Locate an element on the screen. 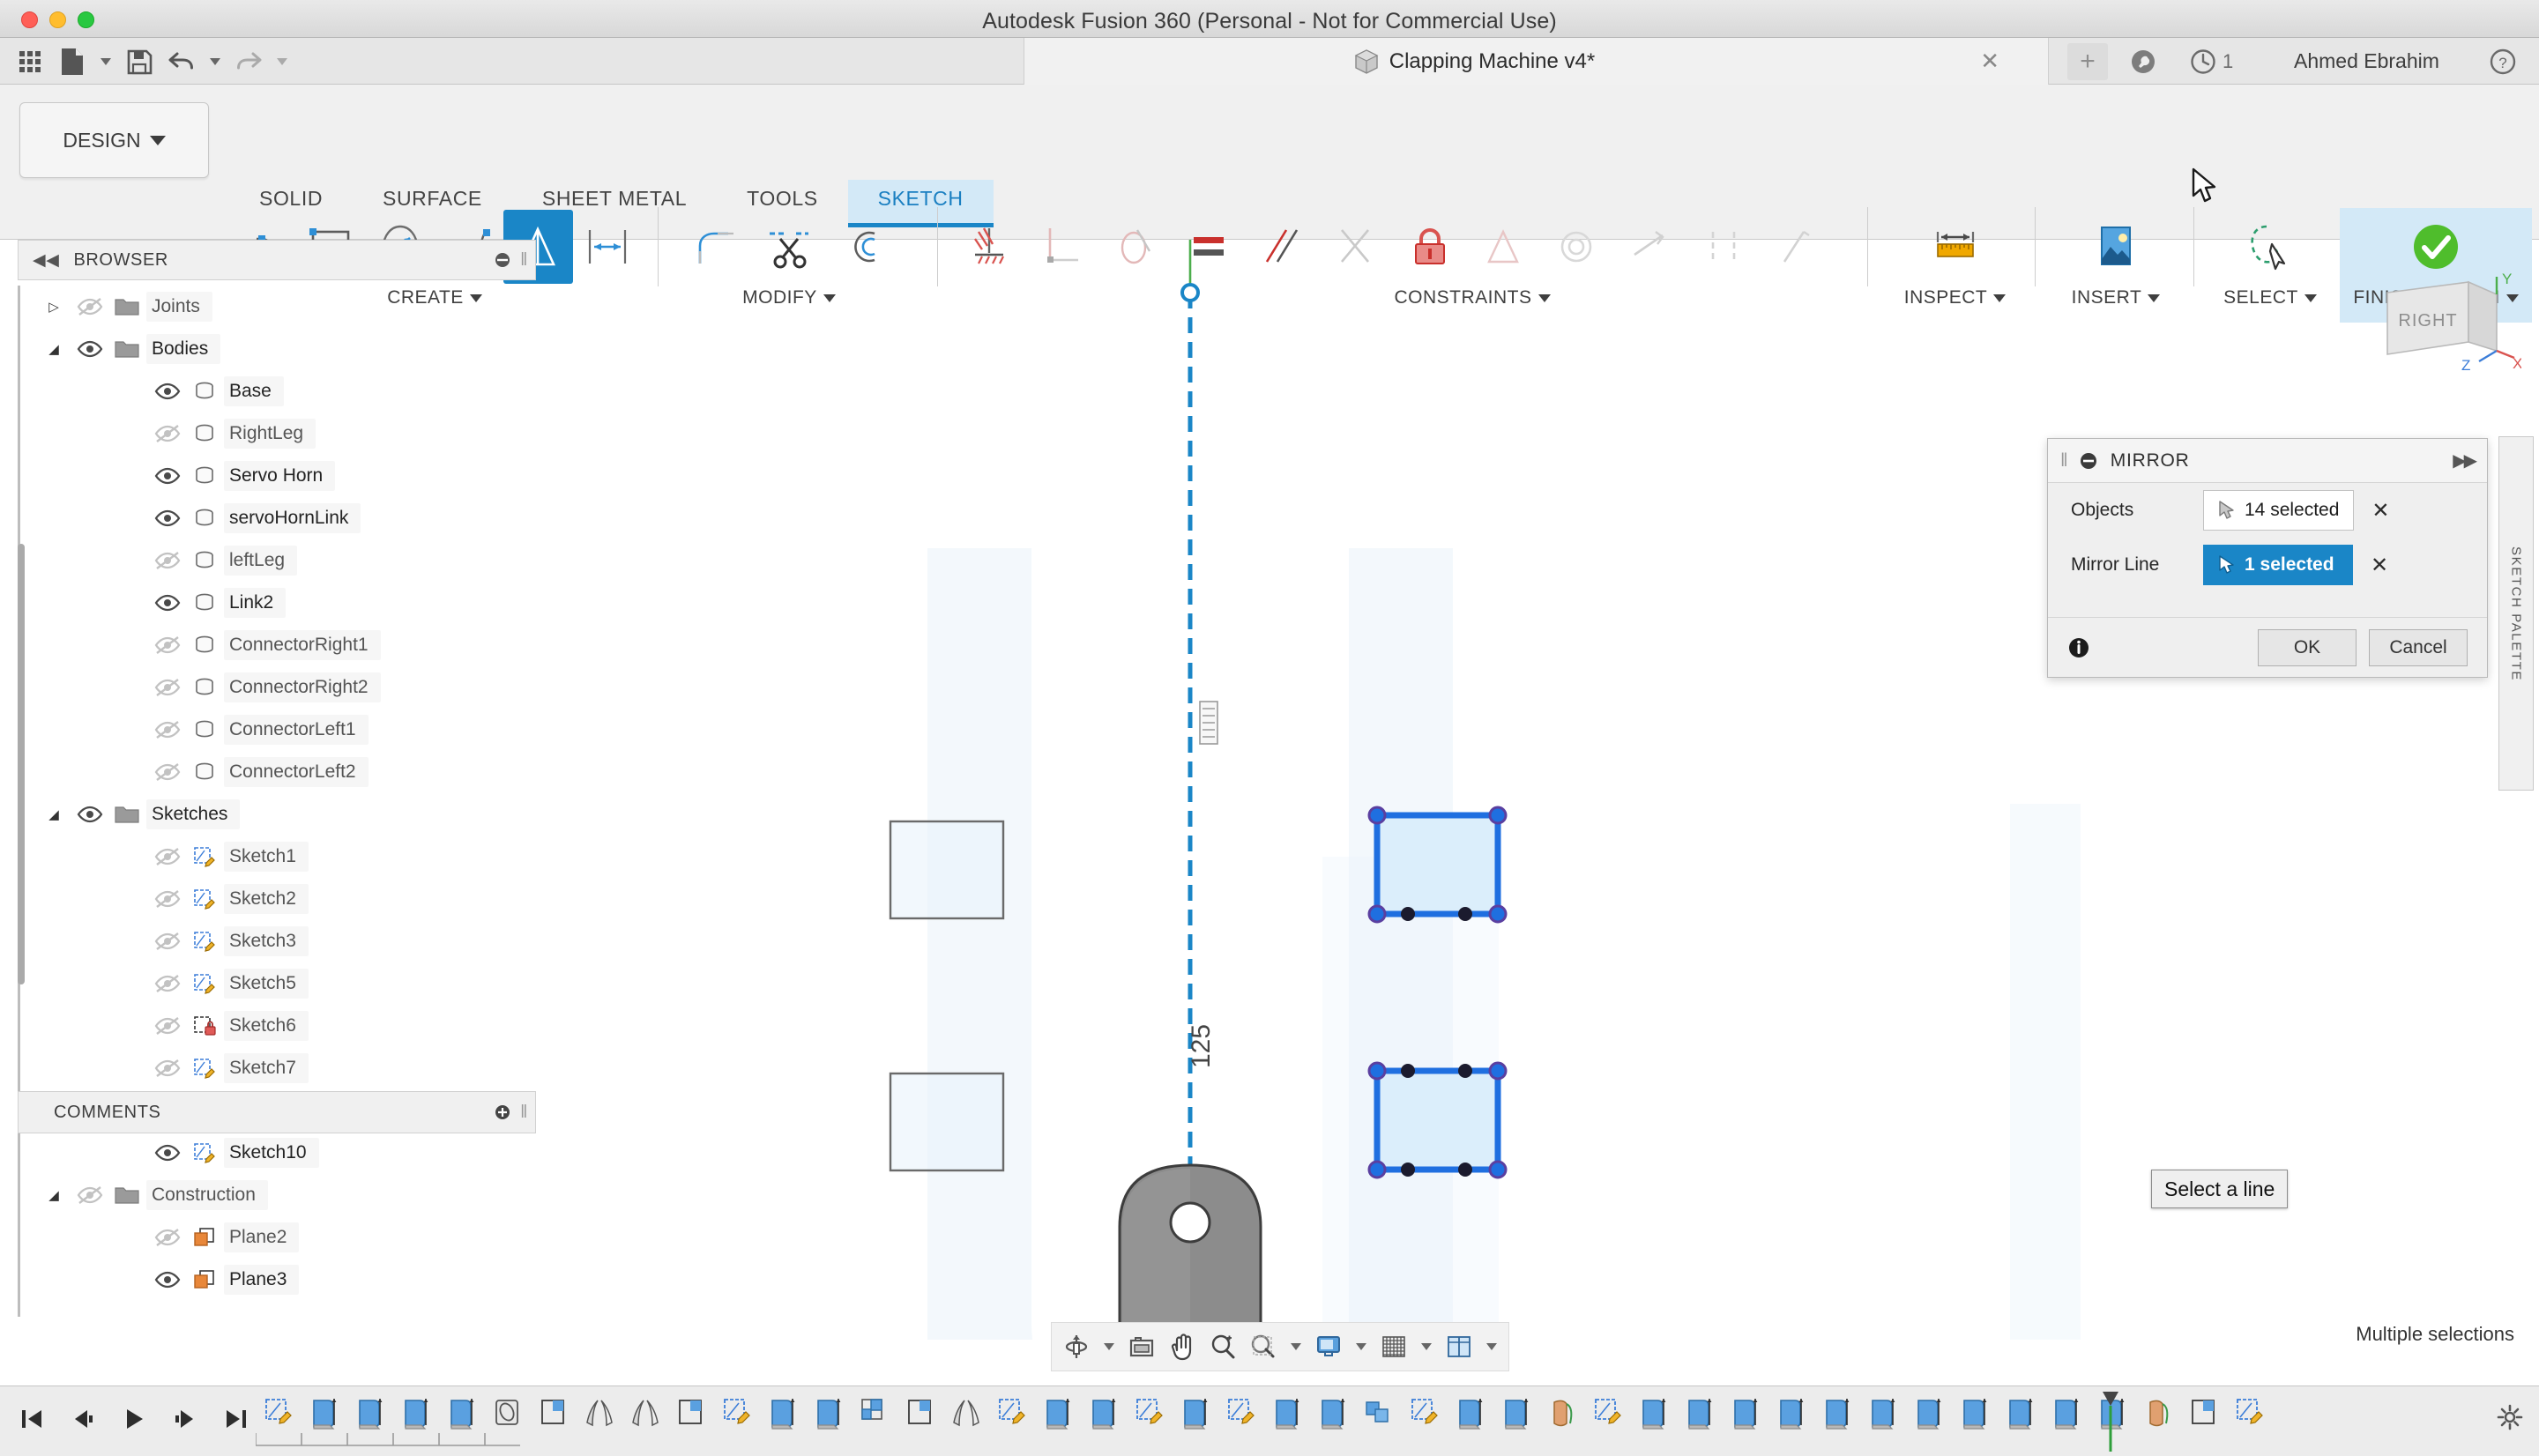  save-icon is located at coordinates (139, 61).